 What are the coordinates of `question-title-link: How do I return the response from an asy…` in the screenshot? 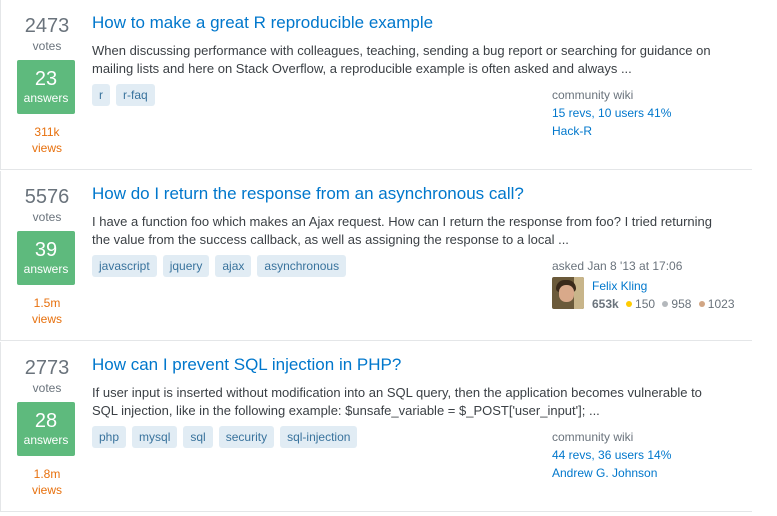 It's located at (308, 194).